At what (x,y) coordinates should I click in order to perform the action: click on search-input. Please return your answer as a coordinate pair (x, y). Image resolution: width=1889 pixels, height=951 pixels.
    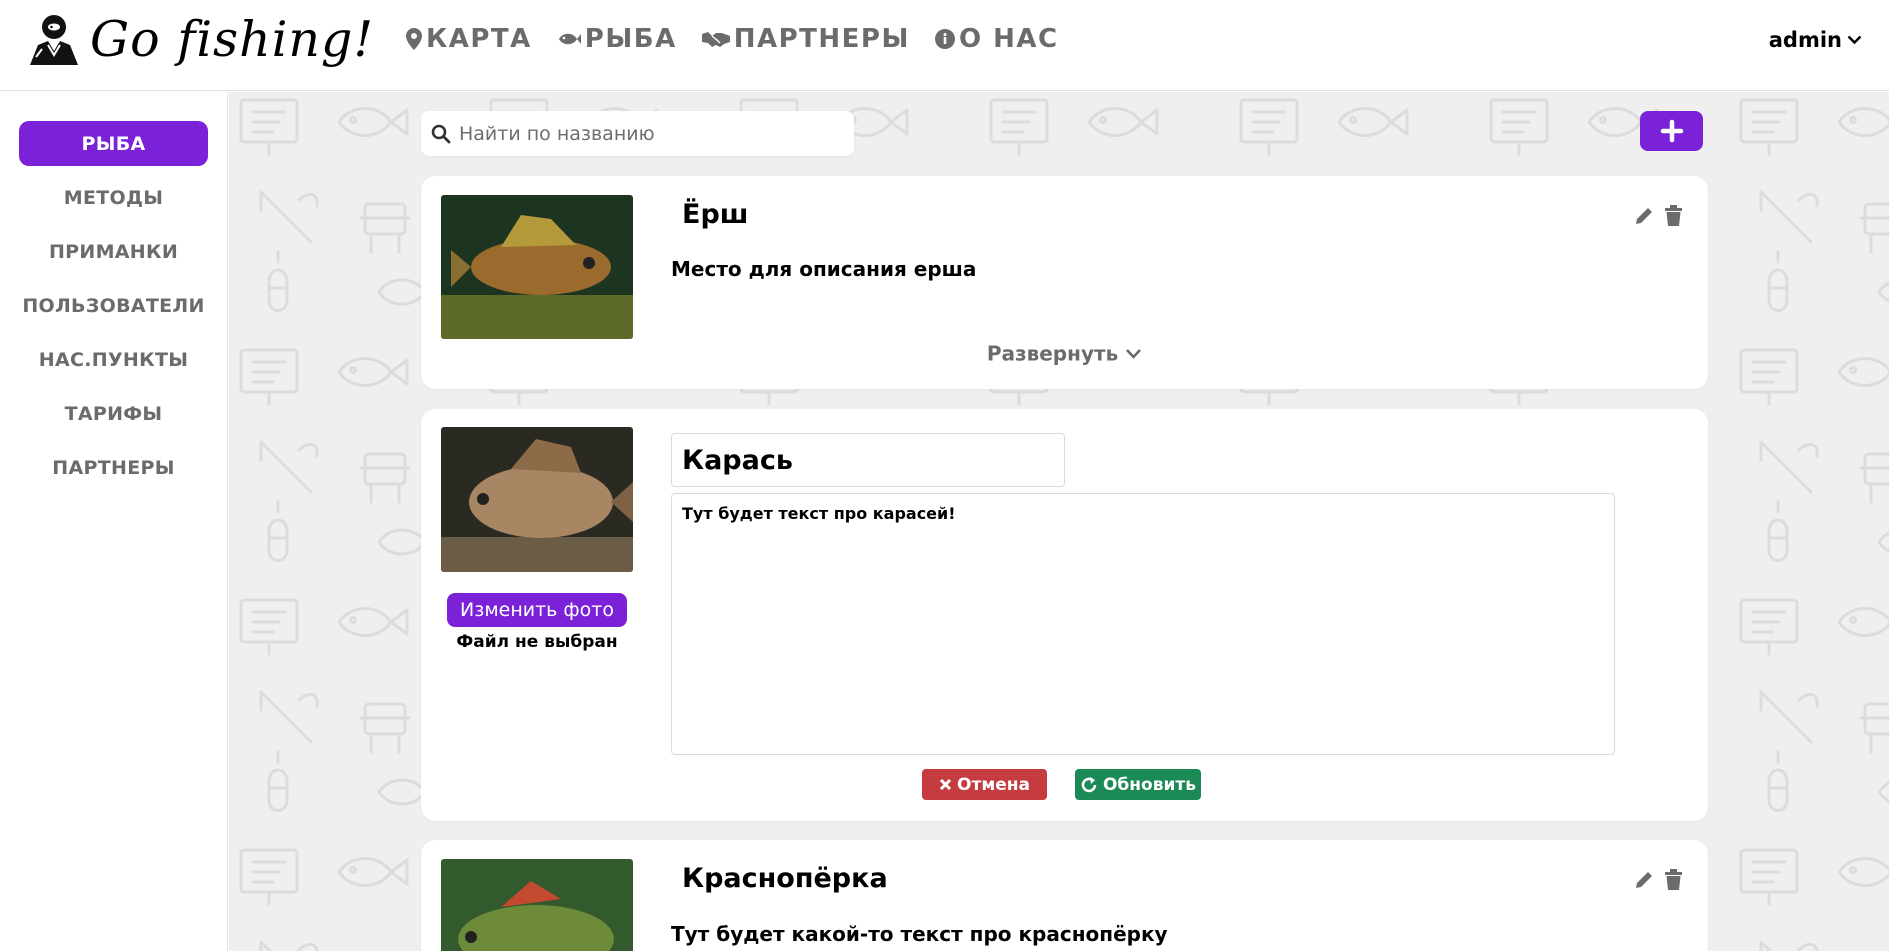
    Looking at the image, I should click on (649, 133).